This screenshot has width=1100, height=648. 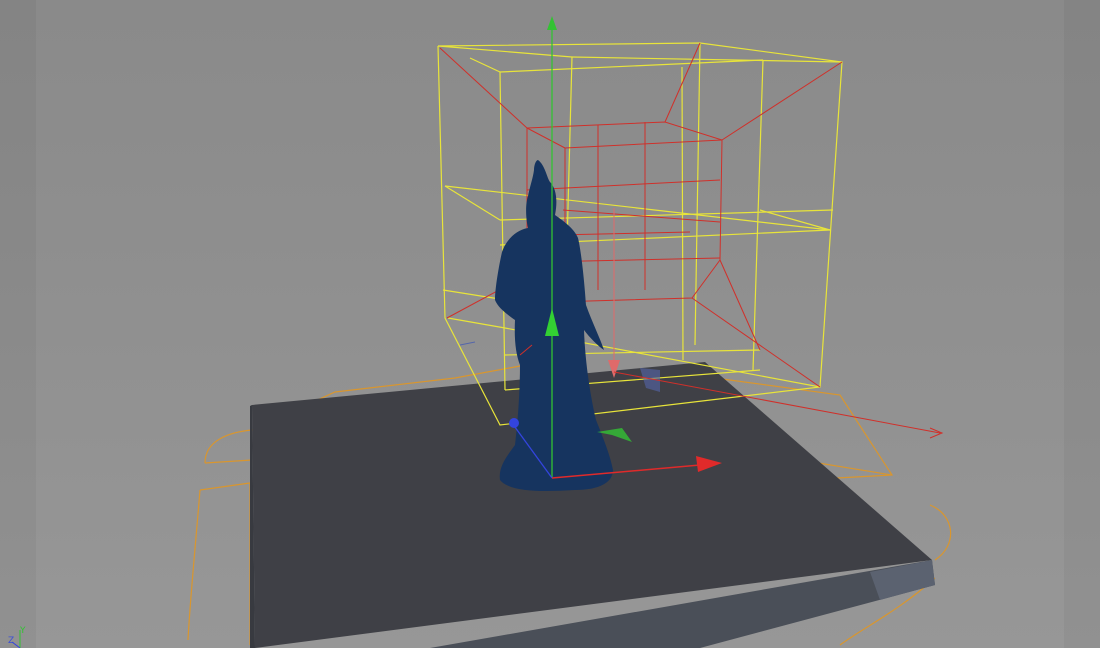 I want to click on z-axis-handle, so click(x=514, y=423).